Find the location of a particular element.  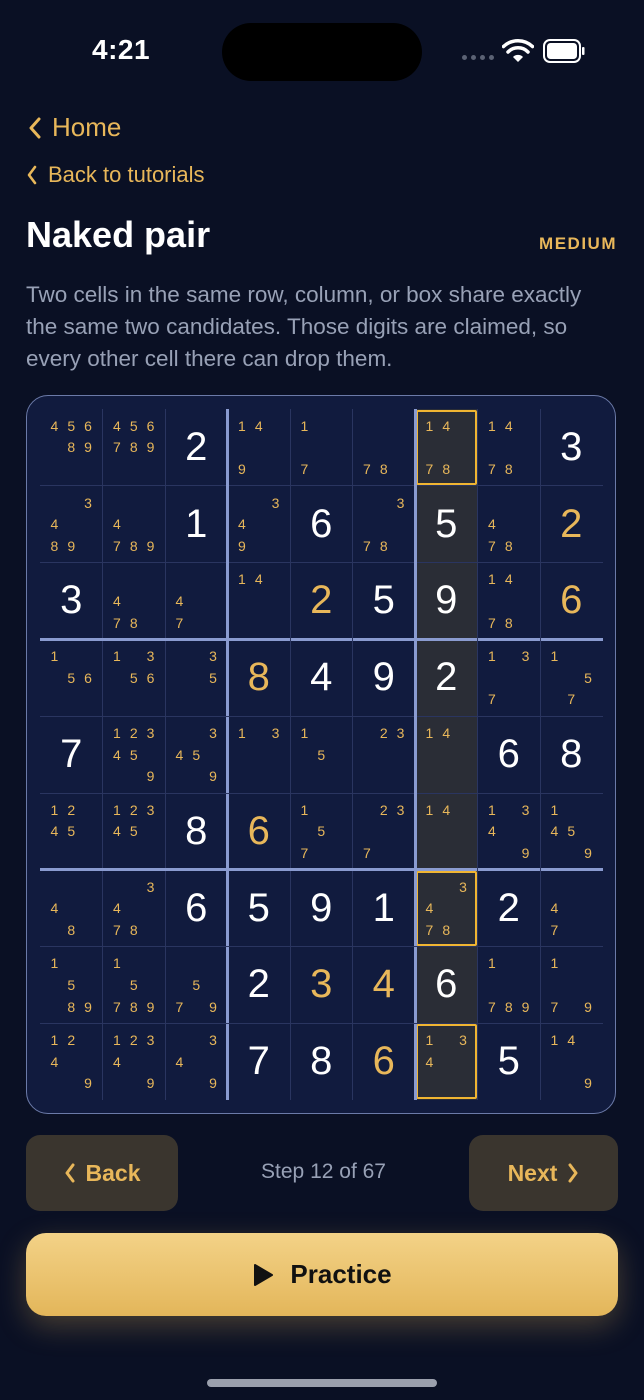

back-button: Back is located at coordinates (102, 1173).